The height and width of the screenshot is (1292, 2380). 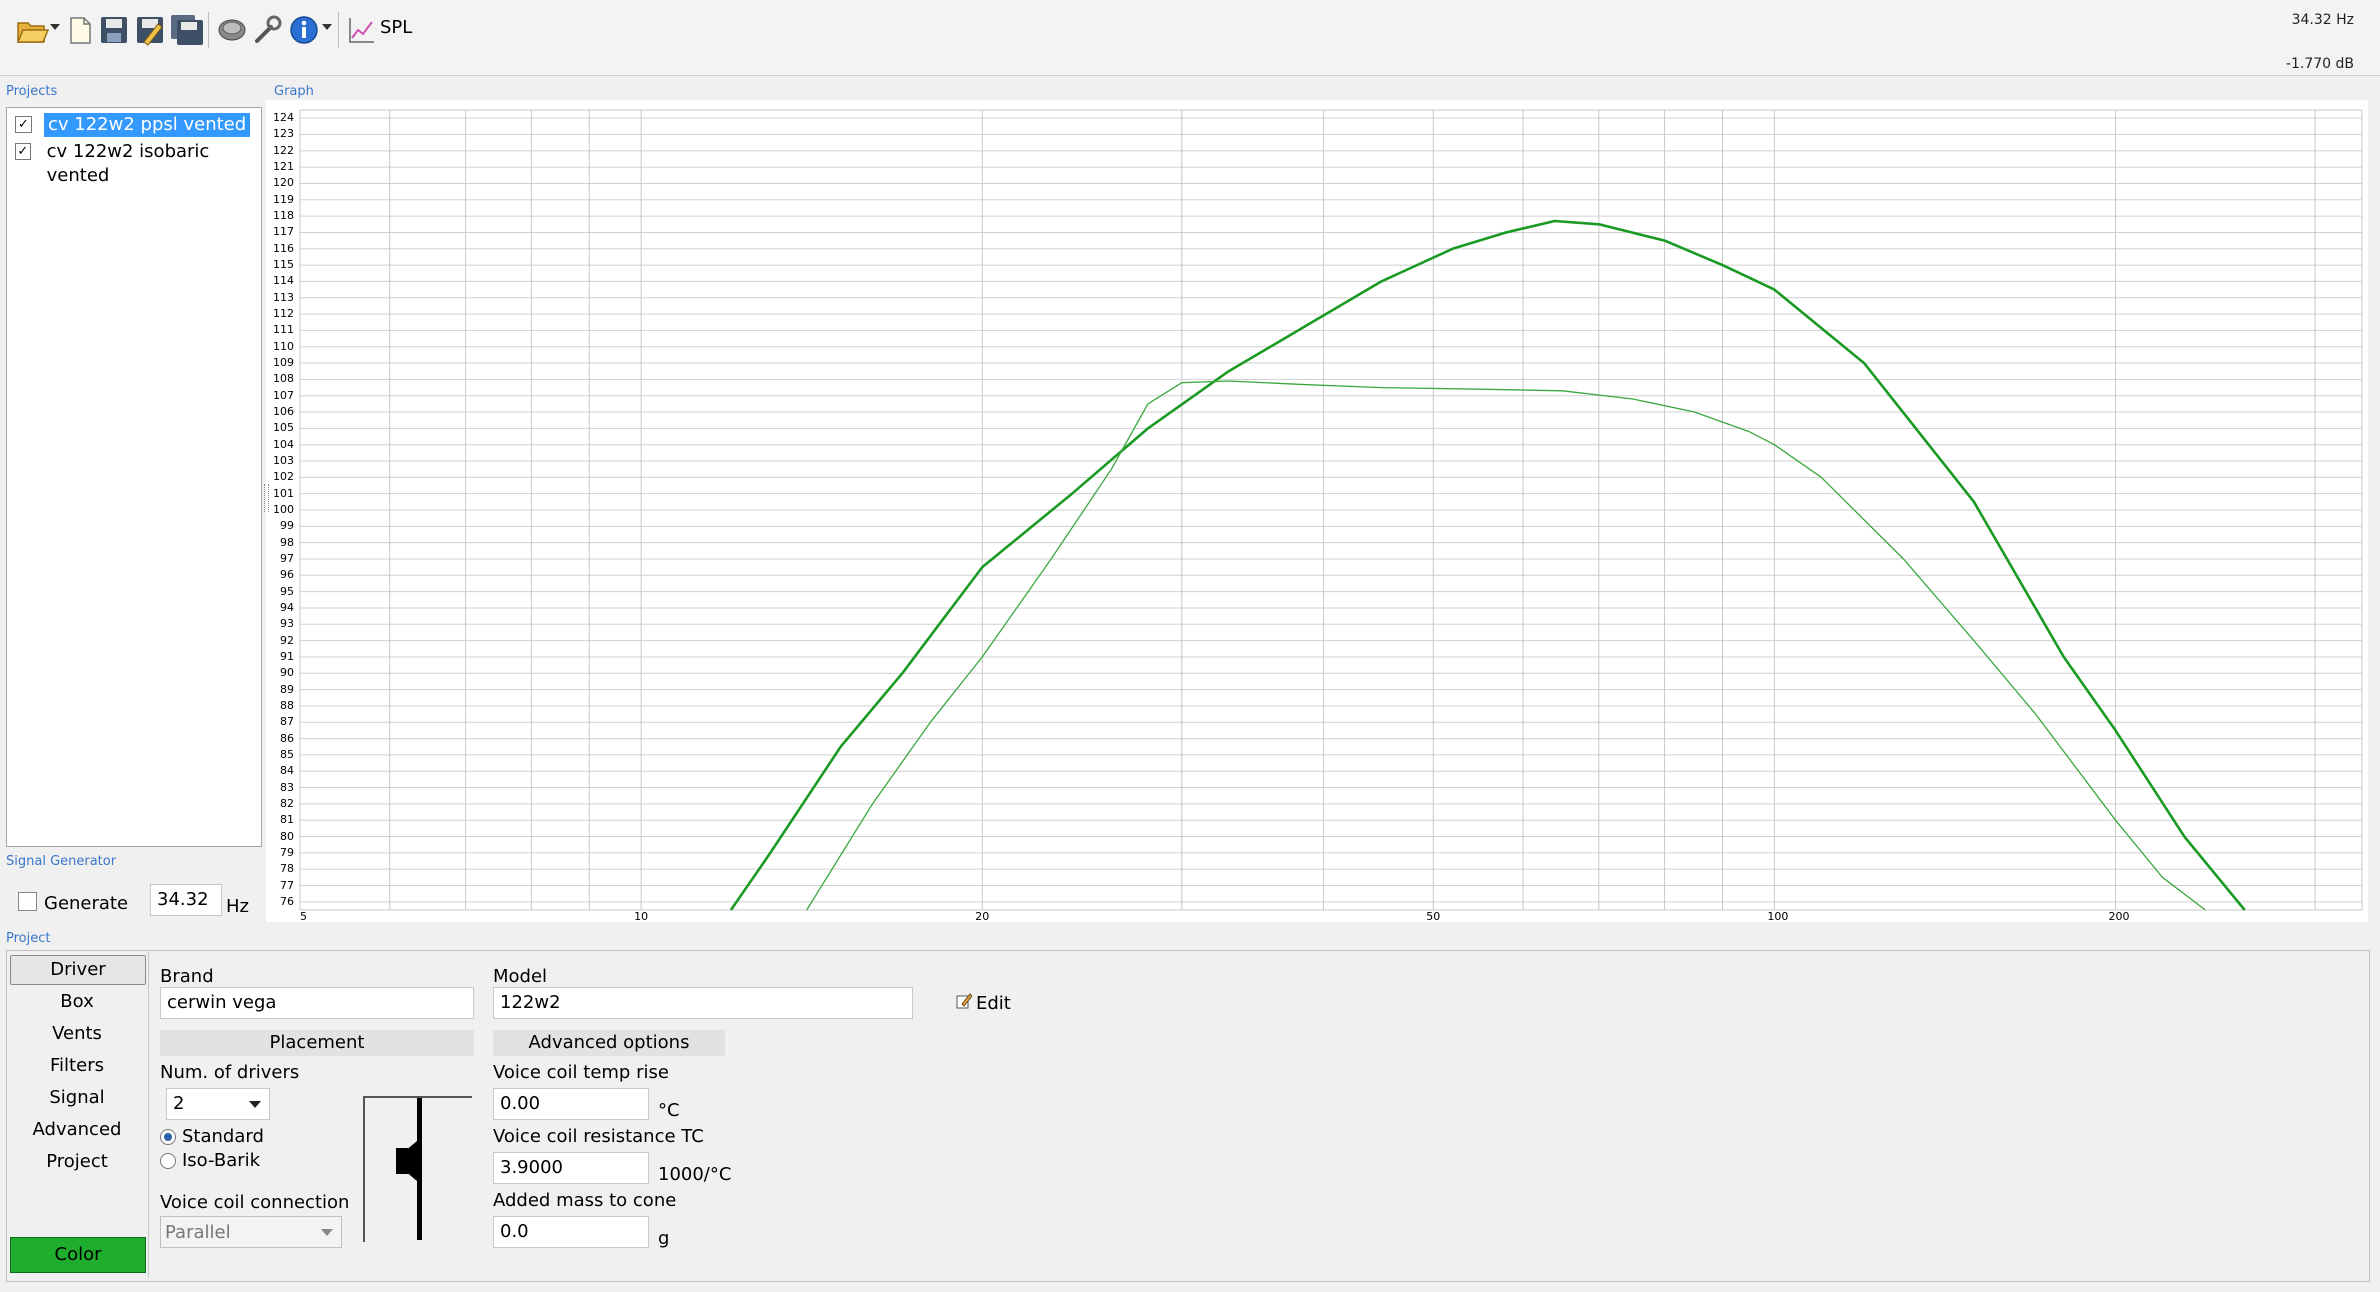 What do you see at coordinates (283, 395) in the screenshot?
I see `y-tick-label: 107` at bounding box center [283, 395].